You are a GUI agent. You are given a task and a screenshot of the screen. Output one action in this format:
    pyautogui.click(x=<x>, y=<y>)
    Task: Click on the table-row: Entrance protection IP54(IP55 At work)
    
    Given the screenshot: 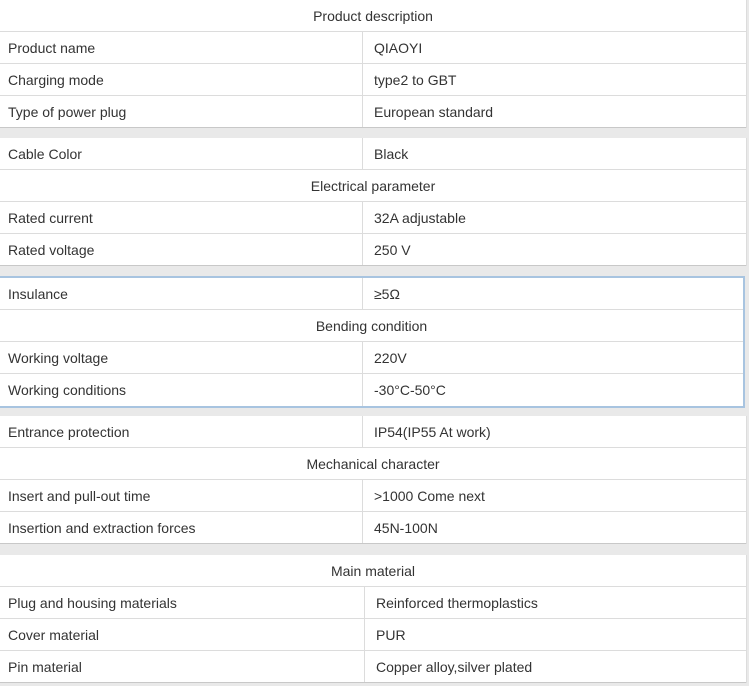 What is the action you would take?
    pyautogui.click(x=373, y=432)
    